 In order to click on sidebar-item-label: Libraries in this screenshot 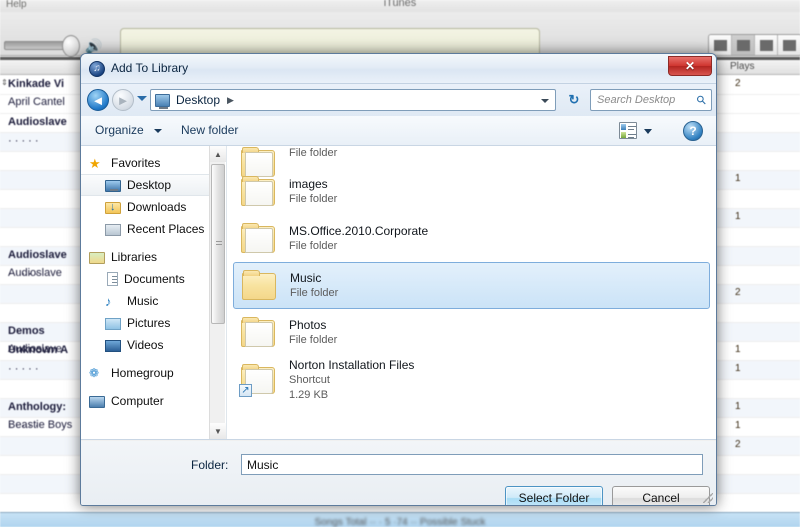, I will do `click(134, 257)`.